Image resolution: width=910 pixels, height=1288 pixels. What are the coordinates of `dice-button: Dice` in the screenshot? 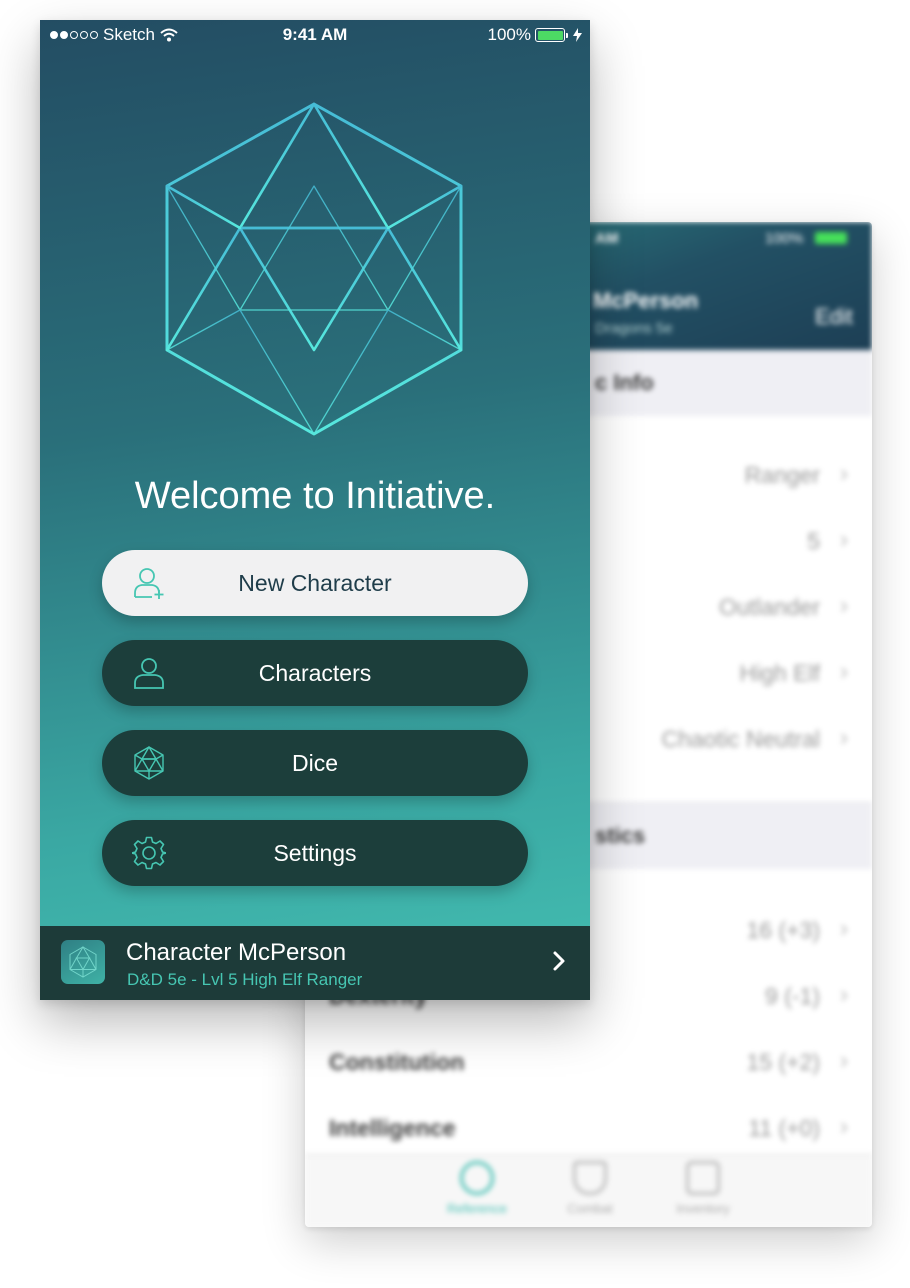 It's located at (315, 763).